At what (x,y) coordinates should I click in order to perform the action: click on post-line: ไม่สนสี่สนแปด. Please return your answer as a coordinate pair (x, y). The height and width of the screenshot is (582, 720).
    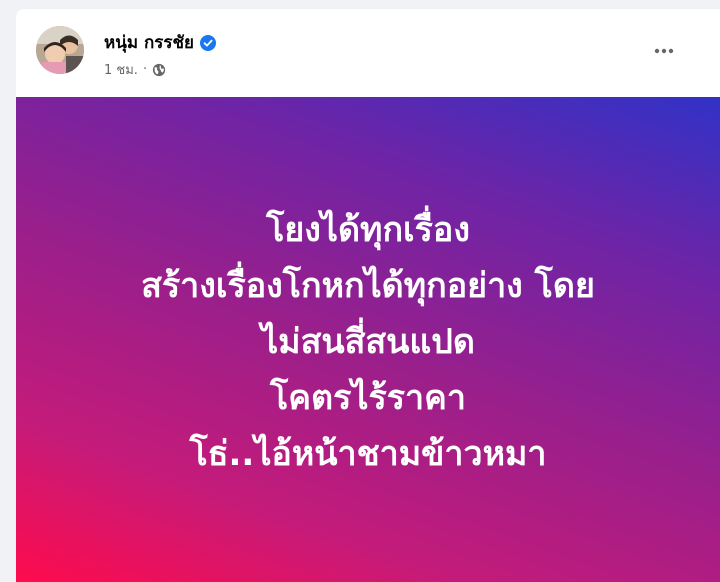
    Looking at the image, I should click on (368, 342).